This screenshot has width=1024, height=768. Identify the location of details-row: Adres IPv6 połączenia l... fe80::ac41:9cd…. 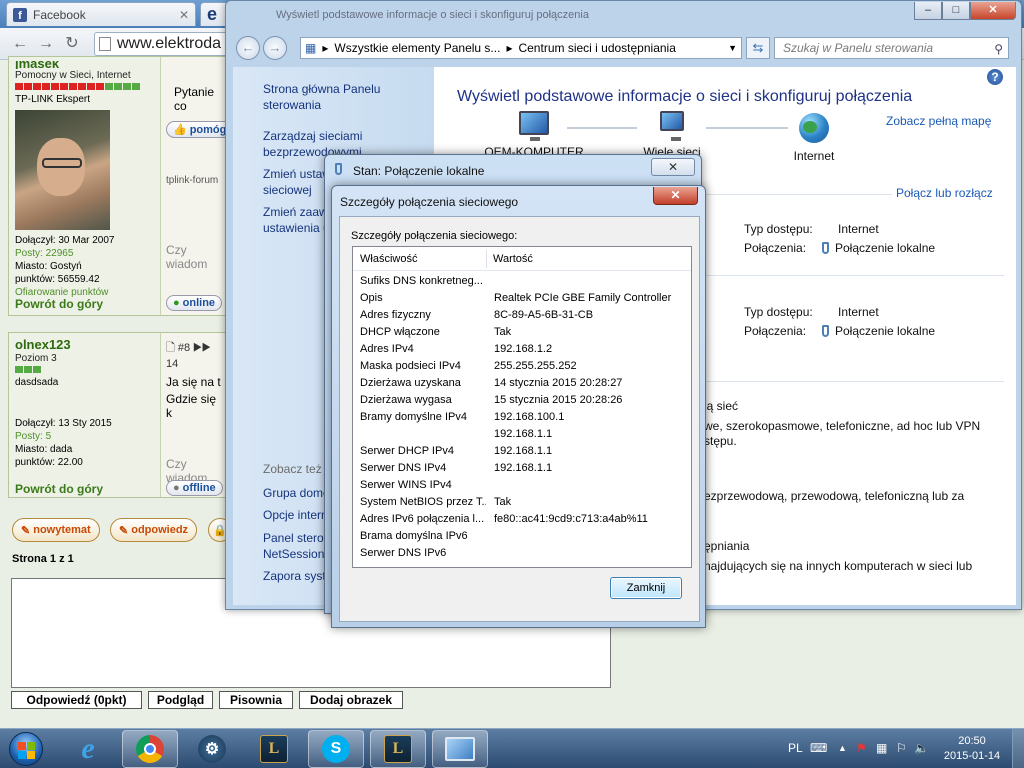
(522, 519).